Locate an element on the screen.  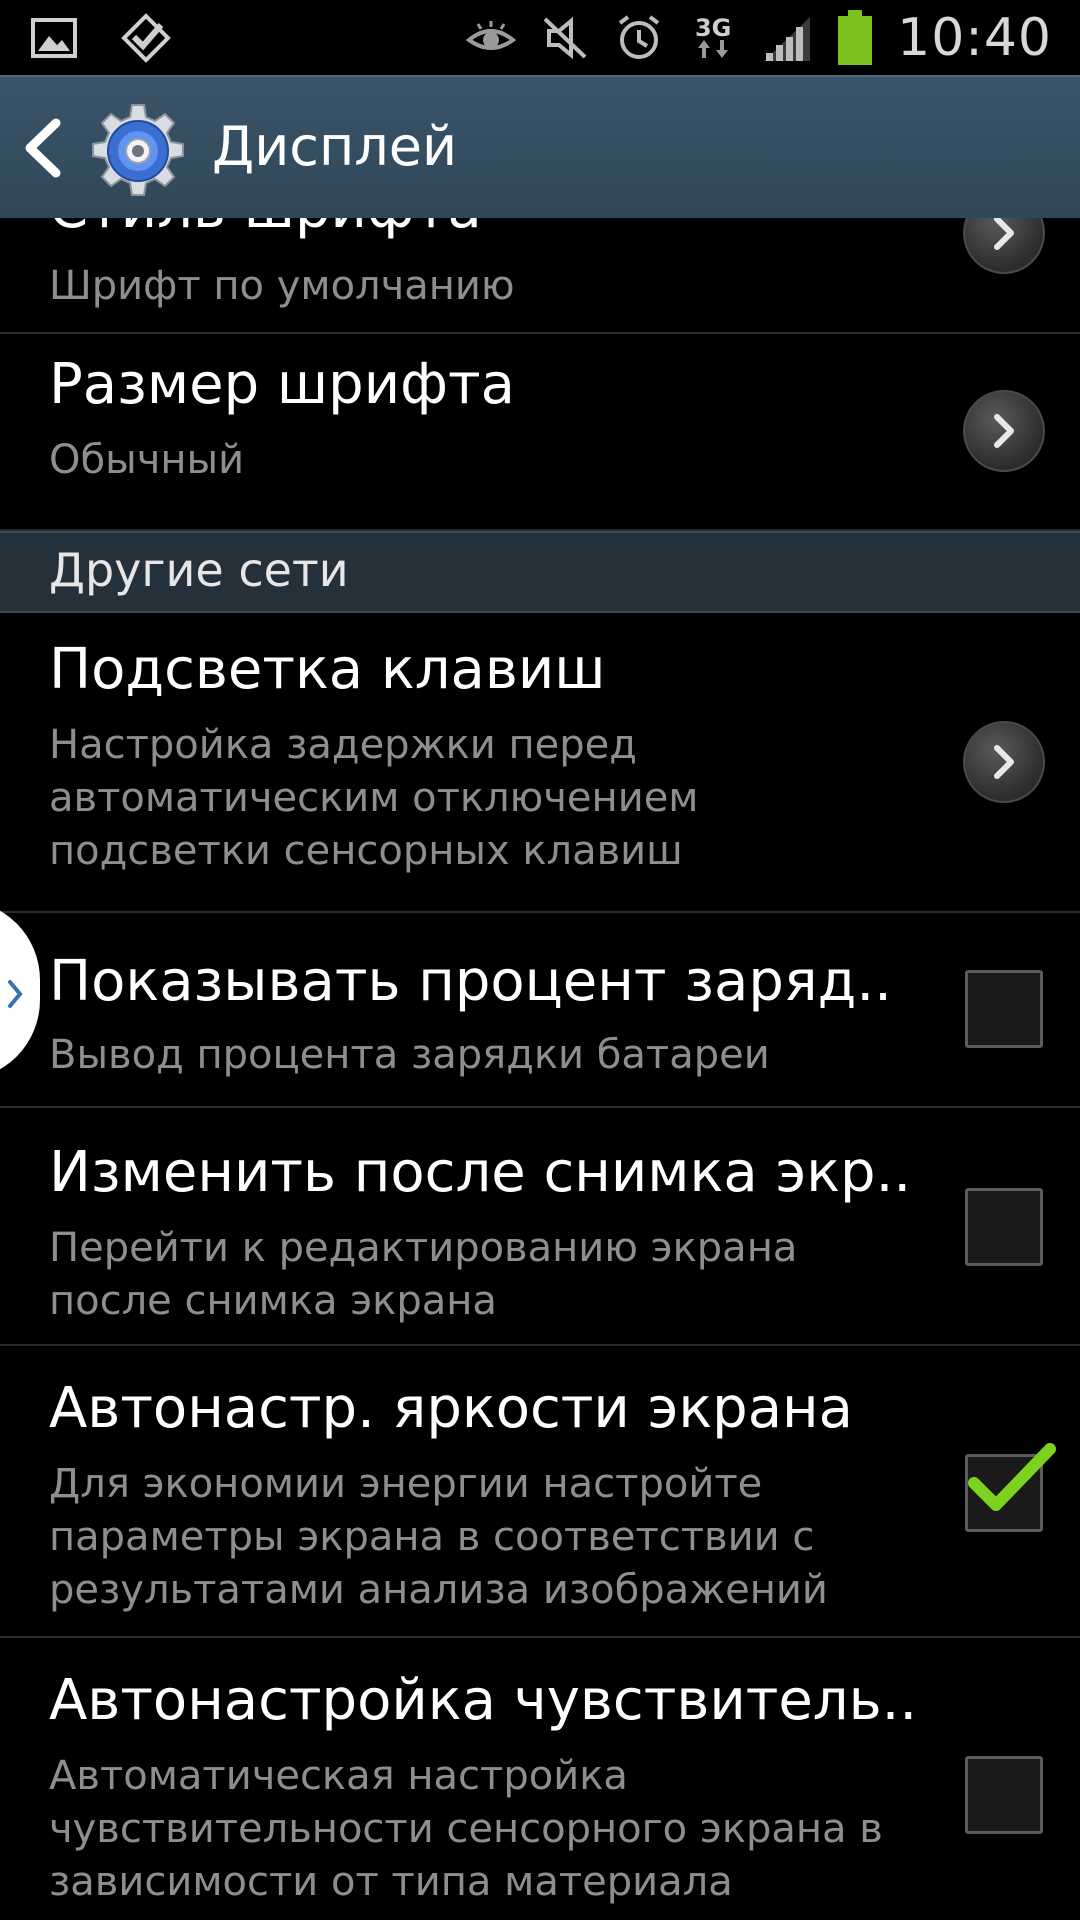
edit-after-screenshot-checkbox is located at coordinates (1004, 1227).